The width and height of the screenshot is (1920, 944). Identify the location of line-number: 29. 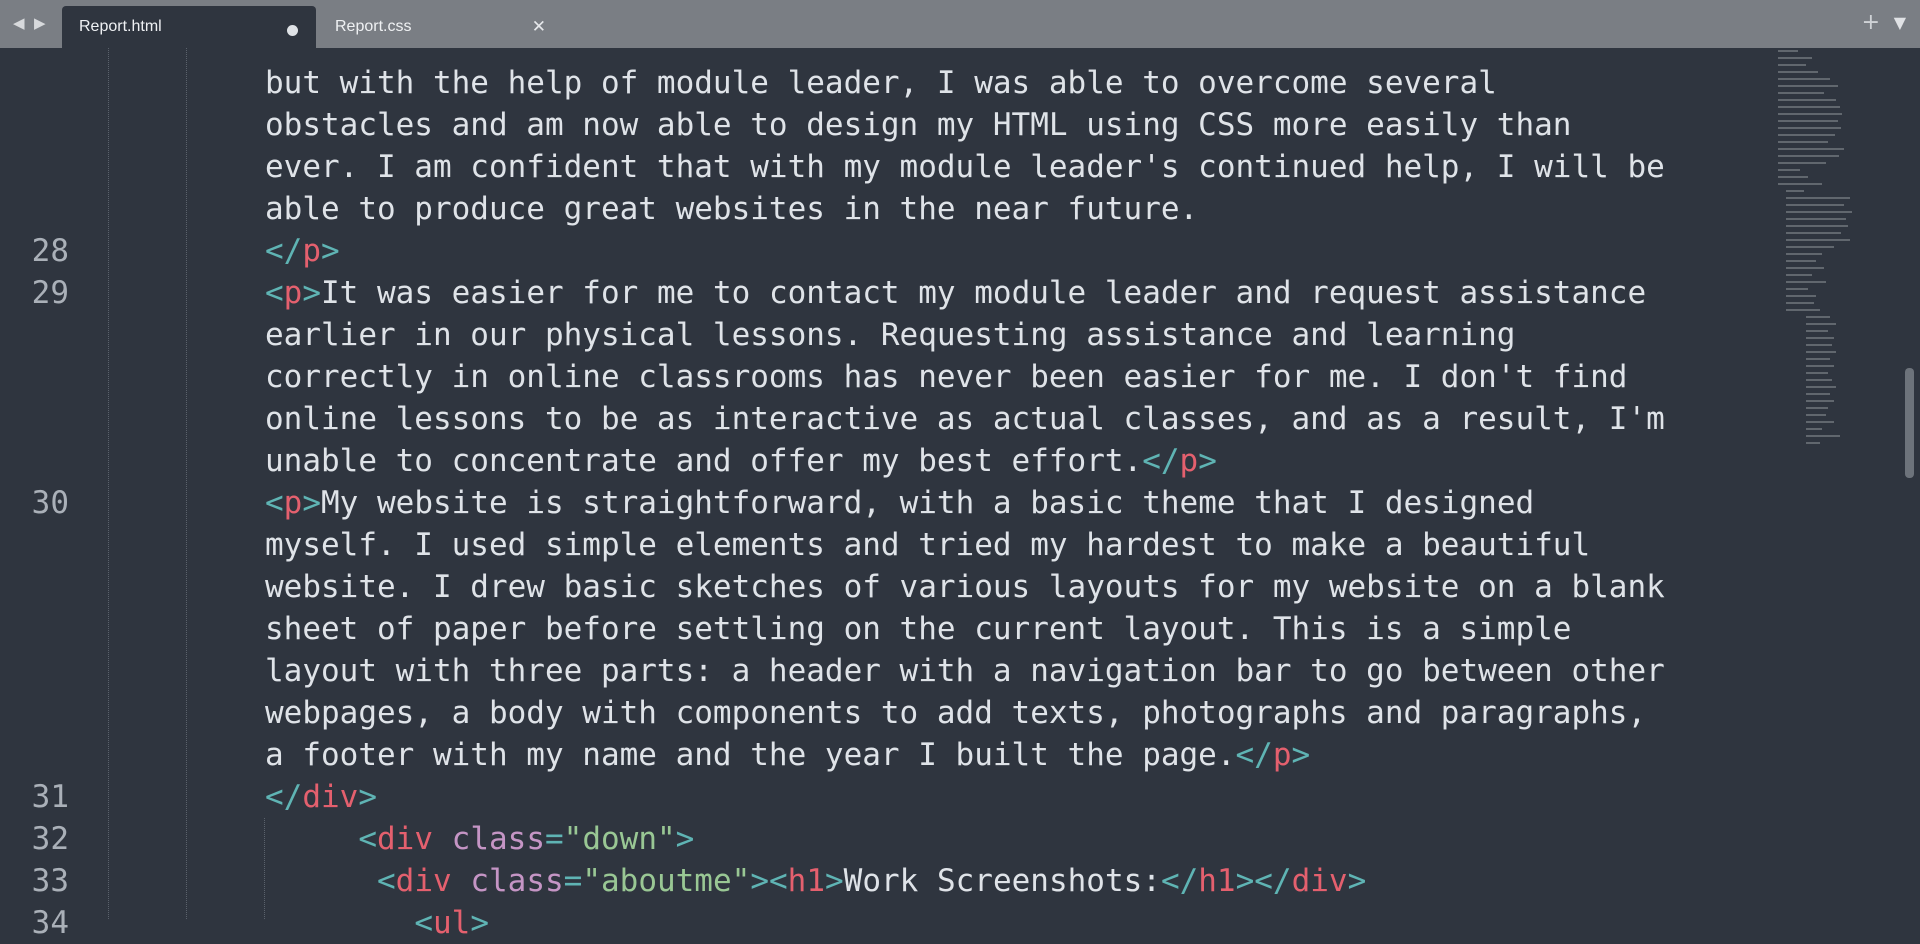
(50, 293).